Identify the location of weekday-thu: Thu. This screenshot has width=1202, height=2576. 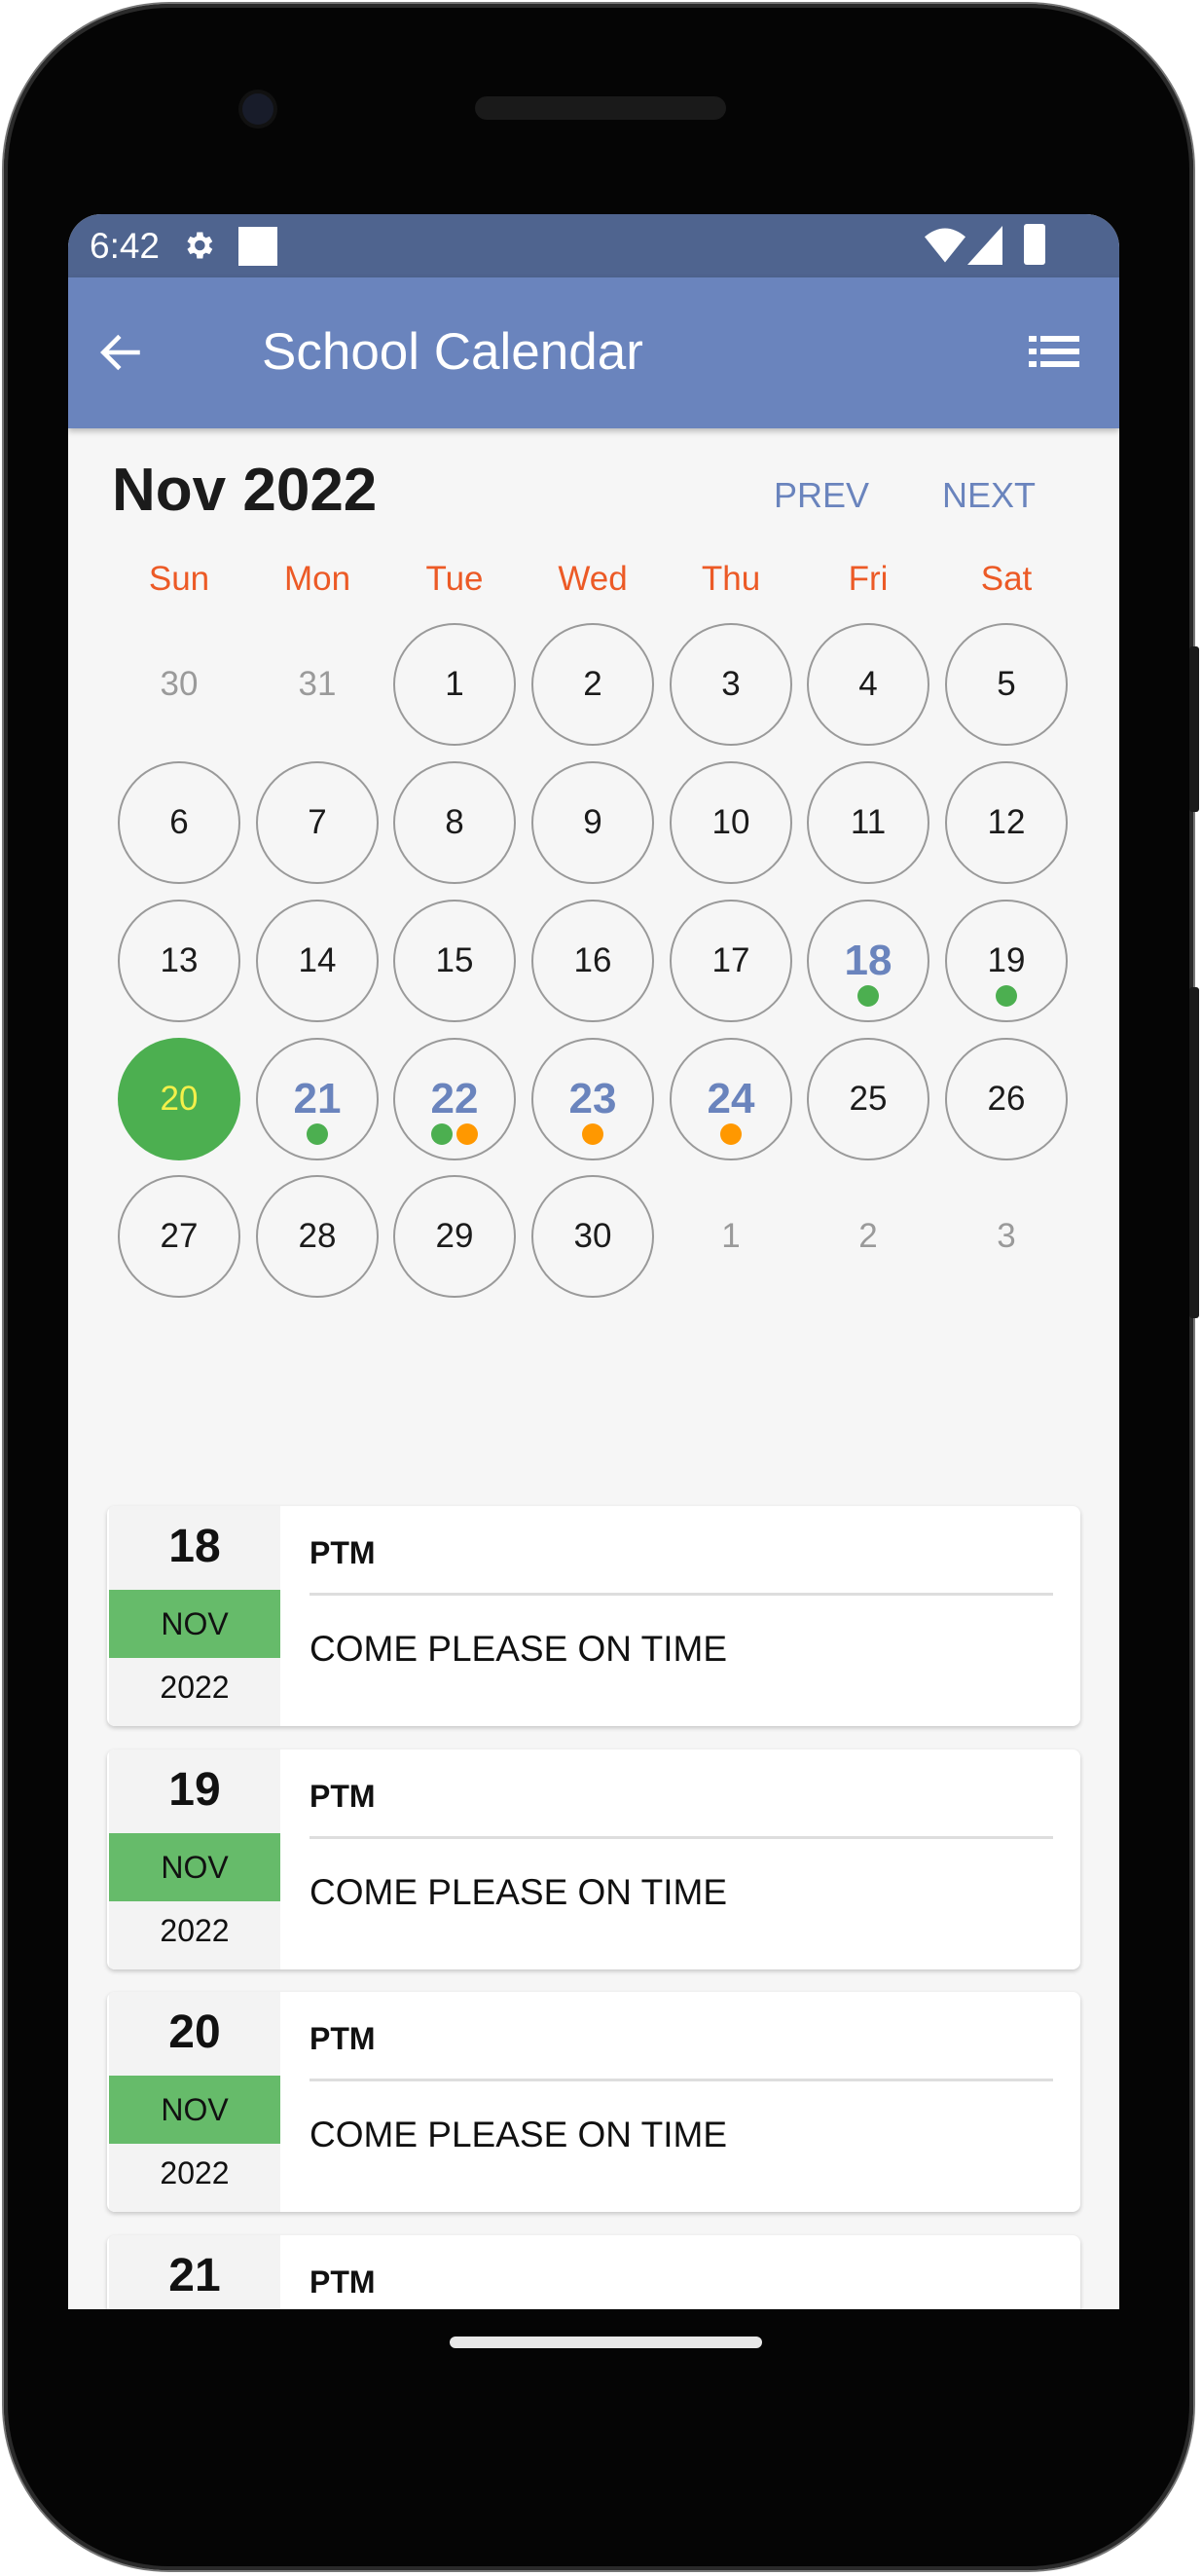
(731, 579).